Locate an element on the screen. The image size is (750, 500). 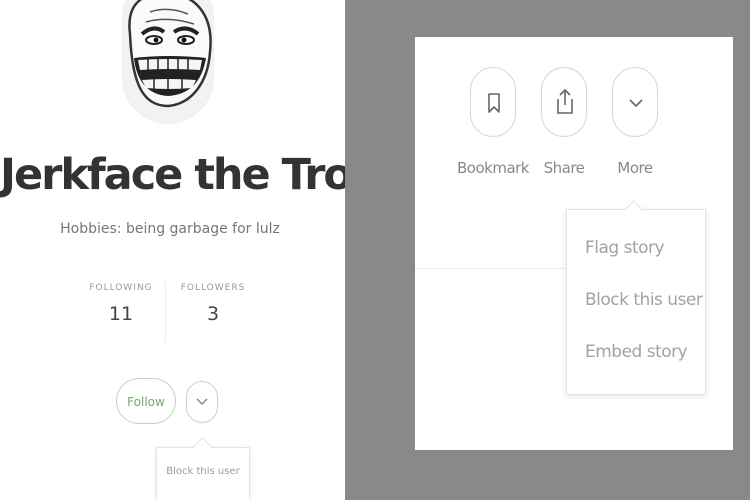
follow-button: Follow is located at coordinates (146, 401).